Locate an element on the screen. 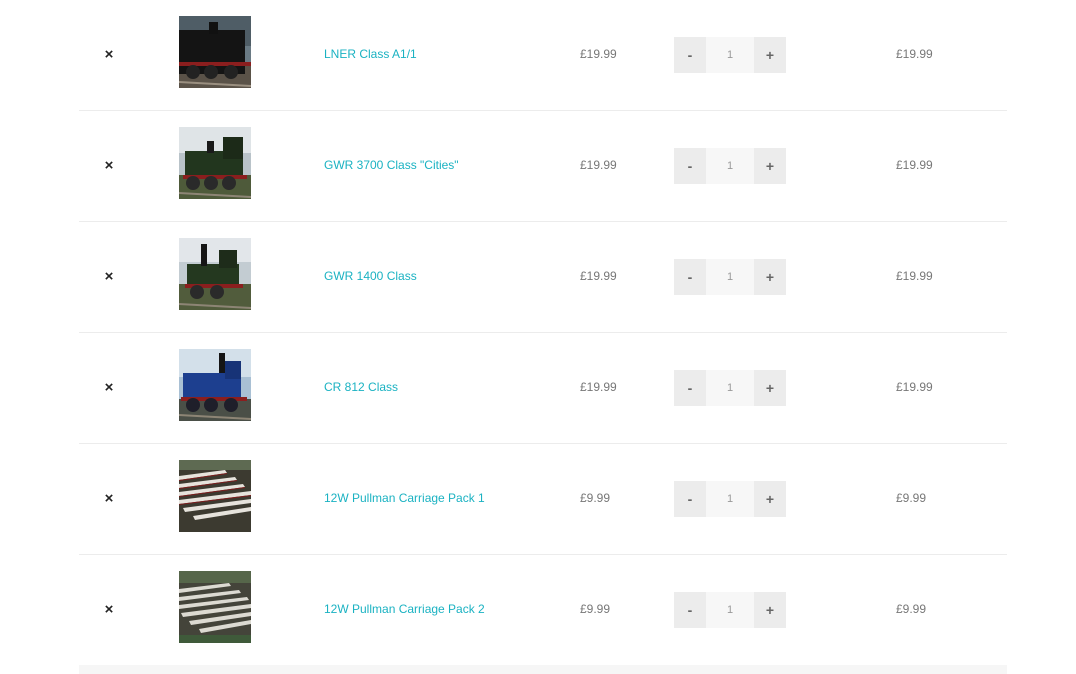  cart-row: × CR 812 Class £19.99 - + £19.99 is located at coordinates (543, 388).